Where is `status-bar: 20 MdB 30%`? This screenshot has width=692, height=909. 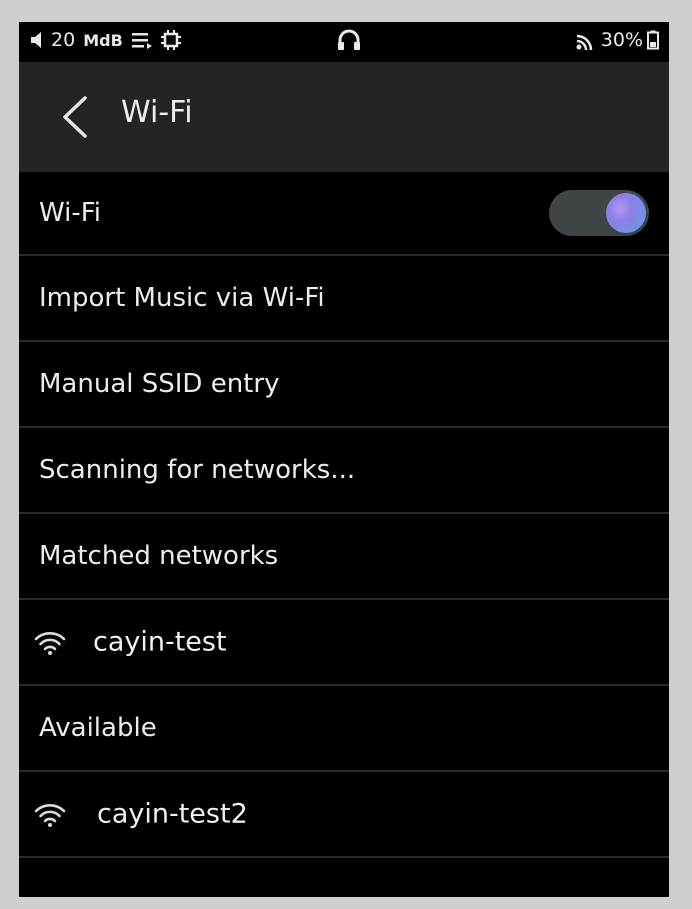 status-bar: 20 MdB 30% is located at coordinates (344, 42).